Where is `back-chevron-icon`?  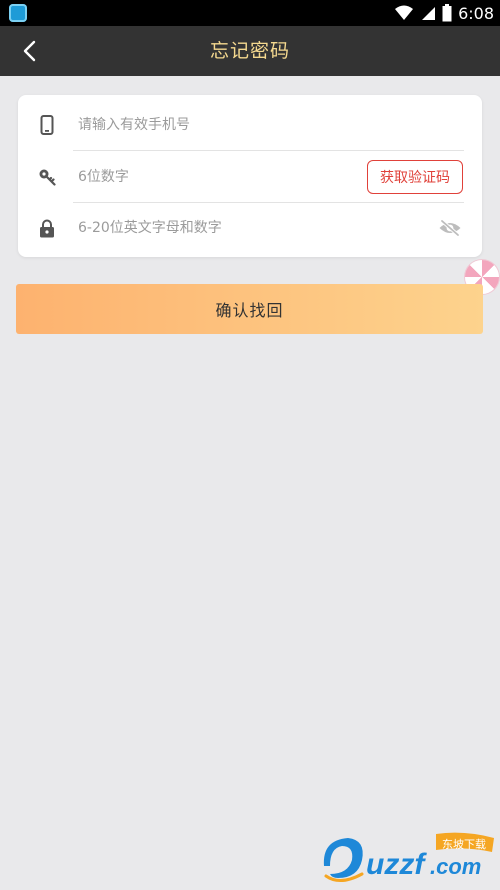 back-chevron-icon is located at coordinates (29, 51).